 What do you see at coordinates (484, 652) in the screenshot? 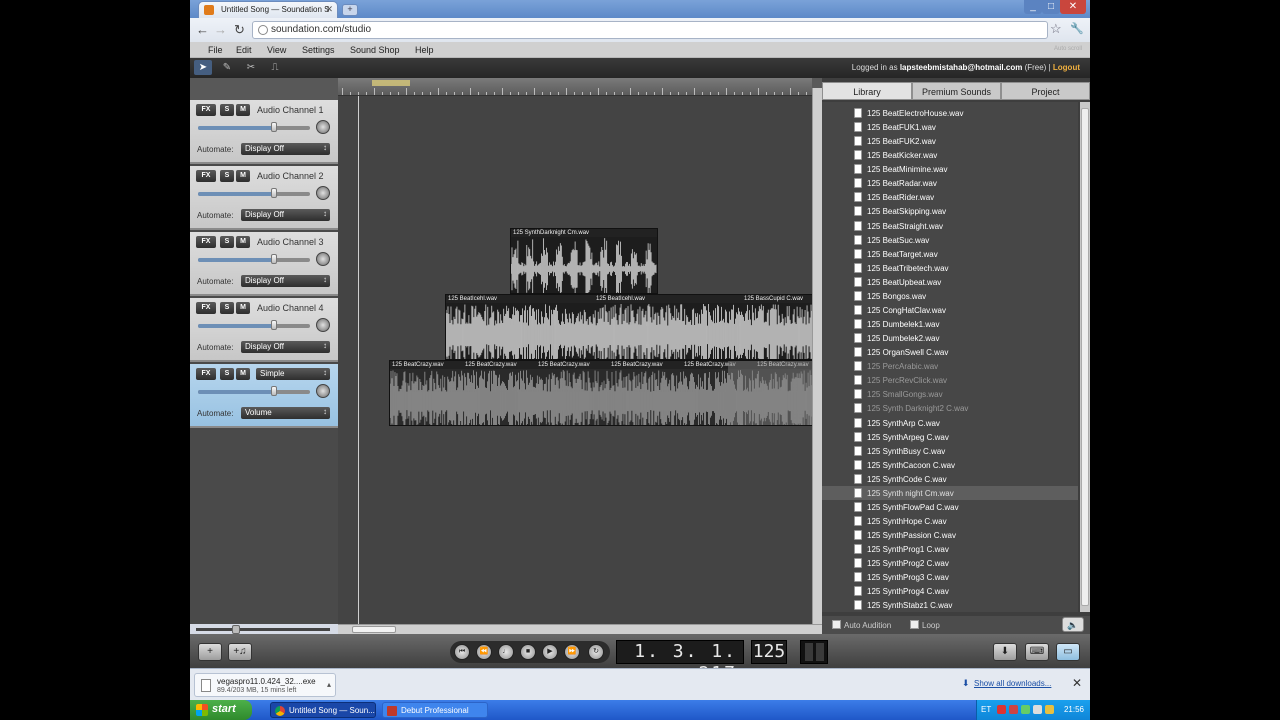
I see `rewind-icon: ⏪` at bounding box center [484, 652].